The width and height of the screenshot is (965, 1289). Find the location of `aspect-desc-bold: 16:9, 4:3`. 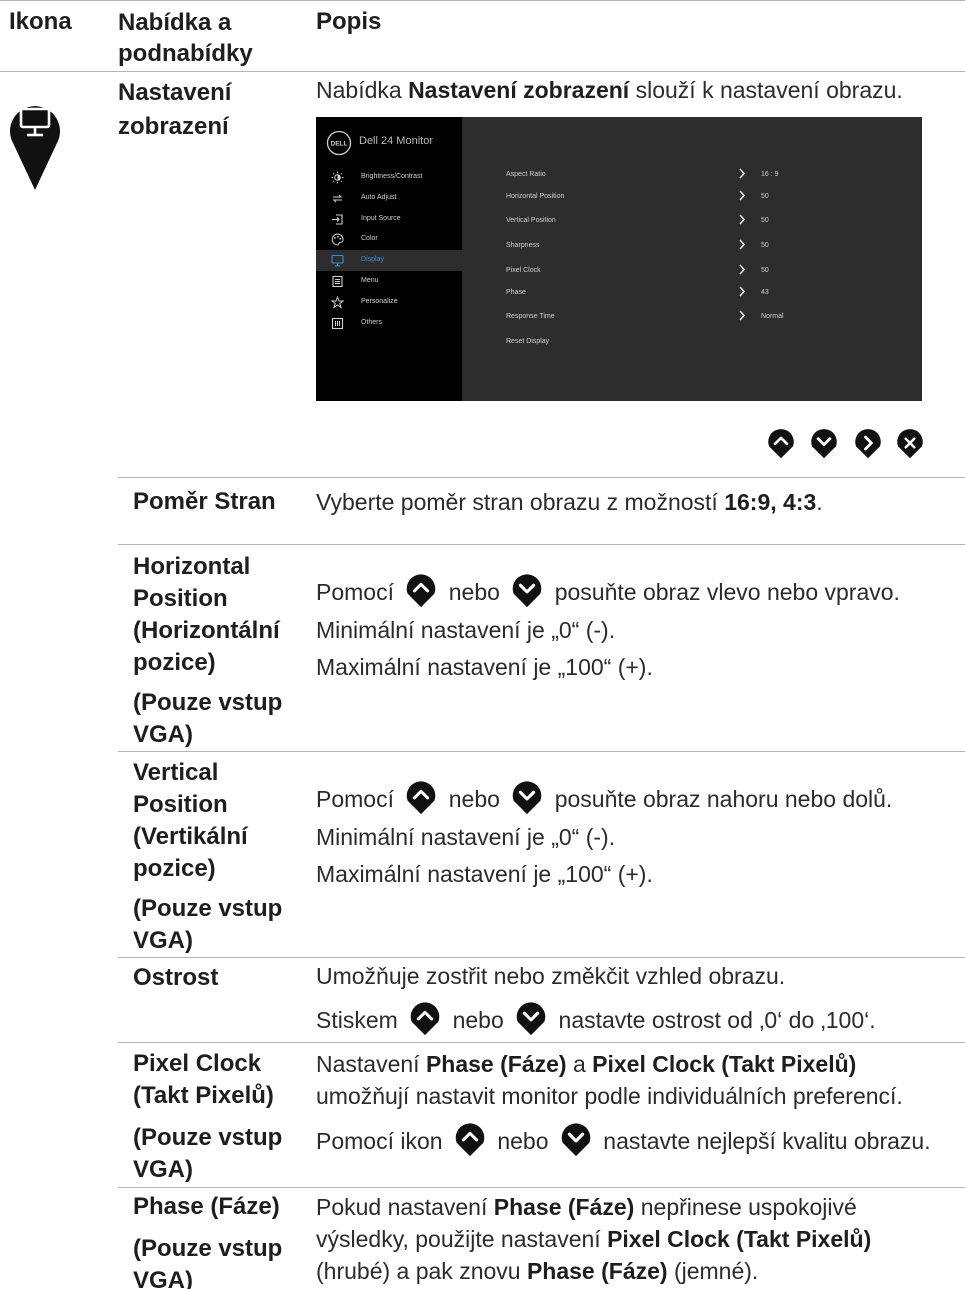

aspect-desc-bold: 16:9, 4:3 is located at coordinates (770, 502).